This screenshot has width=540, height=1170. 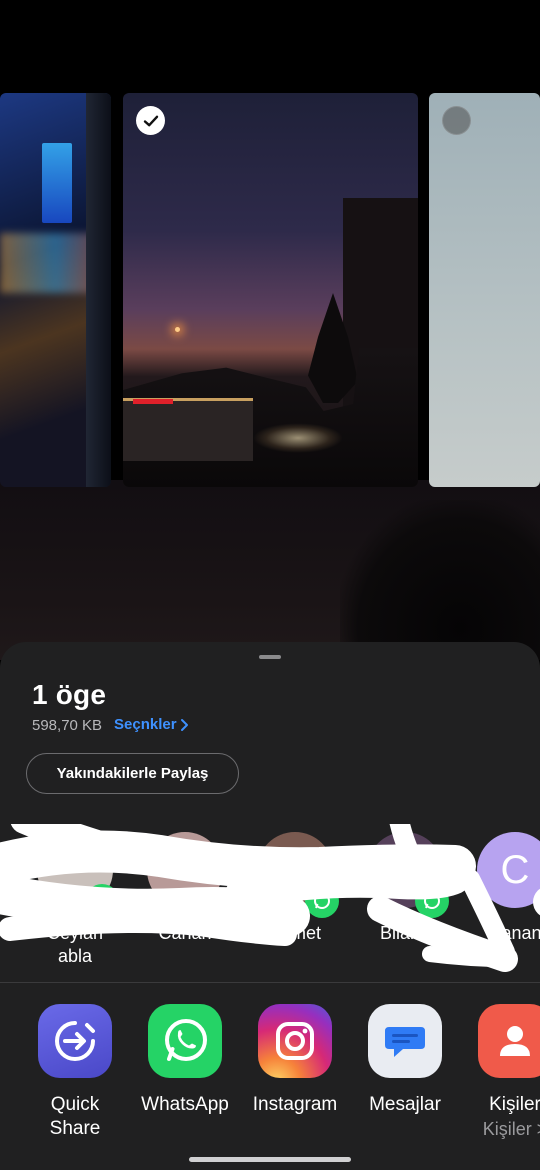 I want to click on nearby-share-button: Yakındakilerle Paylaş, so click(x=132, y=773).